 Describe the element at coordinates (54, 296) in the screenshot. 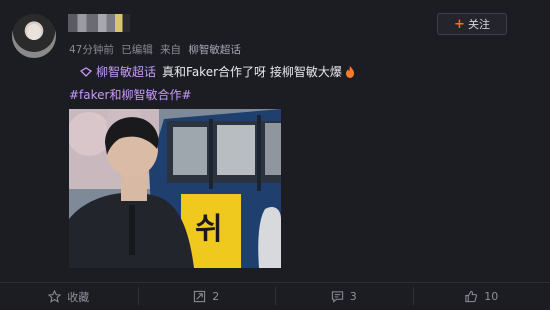

I see `star-icon` at that location.